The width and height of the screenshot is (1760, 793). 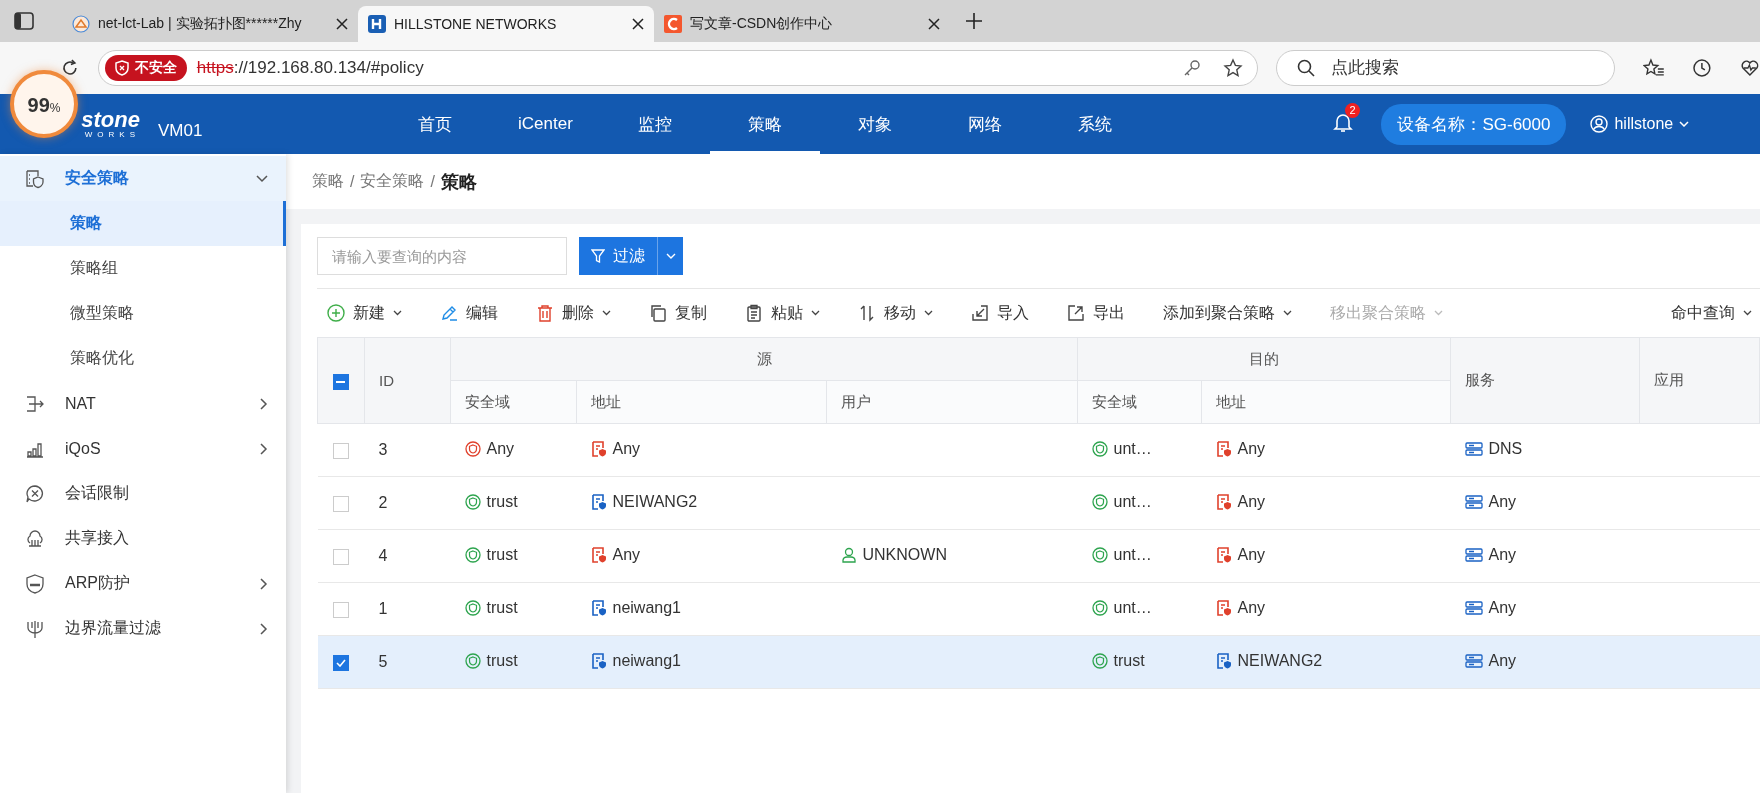 What do you see at coordinates (687, 313) in the screenshot?
I see `toolbar-button: 复制` at bounding box center [687, 313].